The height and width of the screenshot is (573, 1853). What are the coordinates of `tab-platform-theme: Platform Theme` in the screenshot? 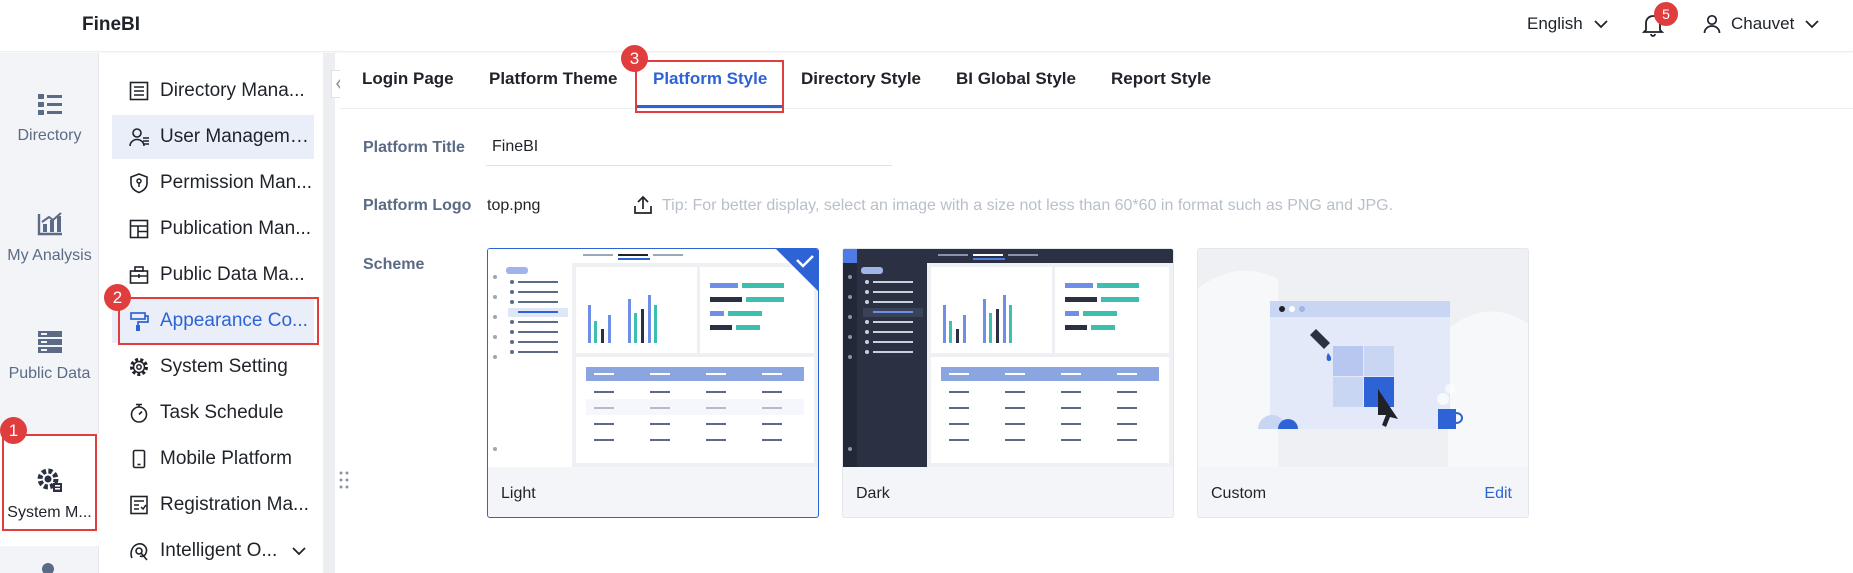 It's located at (553, 79).